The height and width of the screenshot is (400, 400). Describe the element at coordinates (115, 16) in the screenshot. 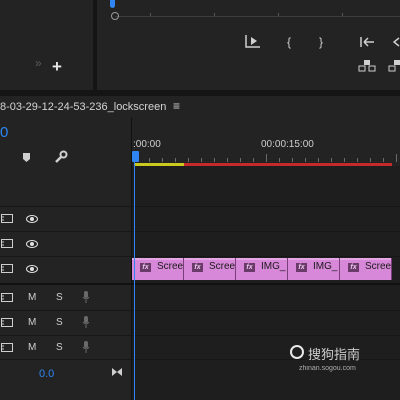

I see `monitor-scrub-handle` at that location.